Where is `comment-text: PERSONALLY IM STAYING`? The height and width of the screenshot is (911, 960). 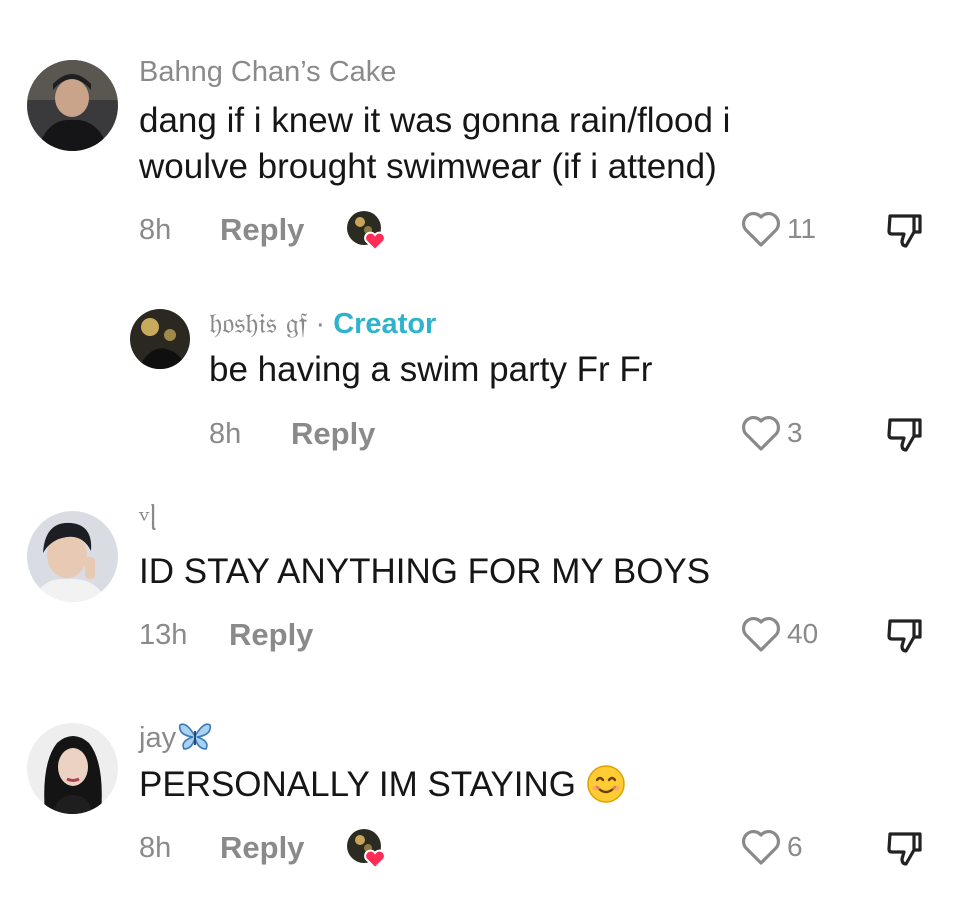
comment-text: PERSONALLY IM STAYING is located at coordinates (382, 789).